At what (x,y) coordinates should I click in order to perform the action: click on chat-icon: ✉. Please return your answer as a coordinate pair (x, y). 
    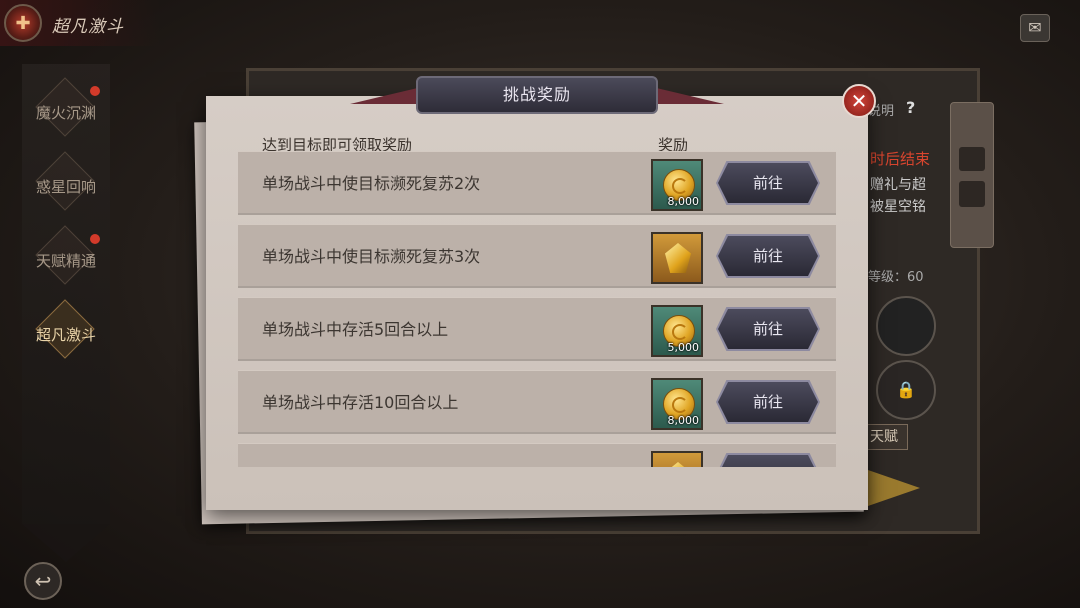
    Looking at the image, I should click on (1035, 28).